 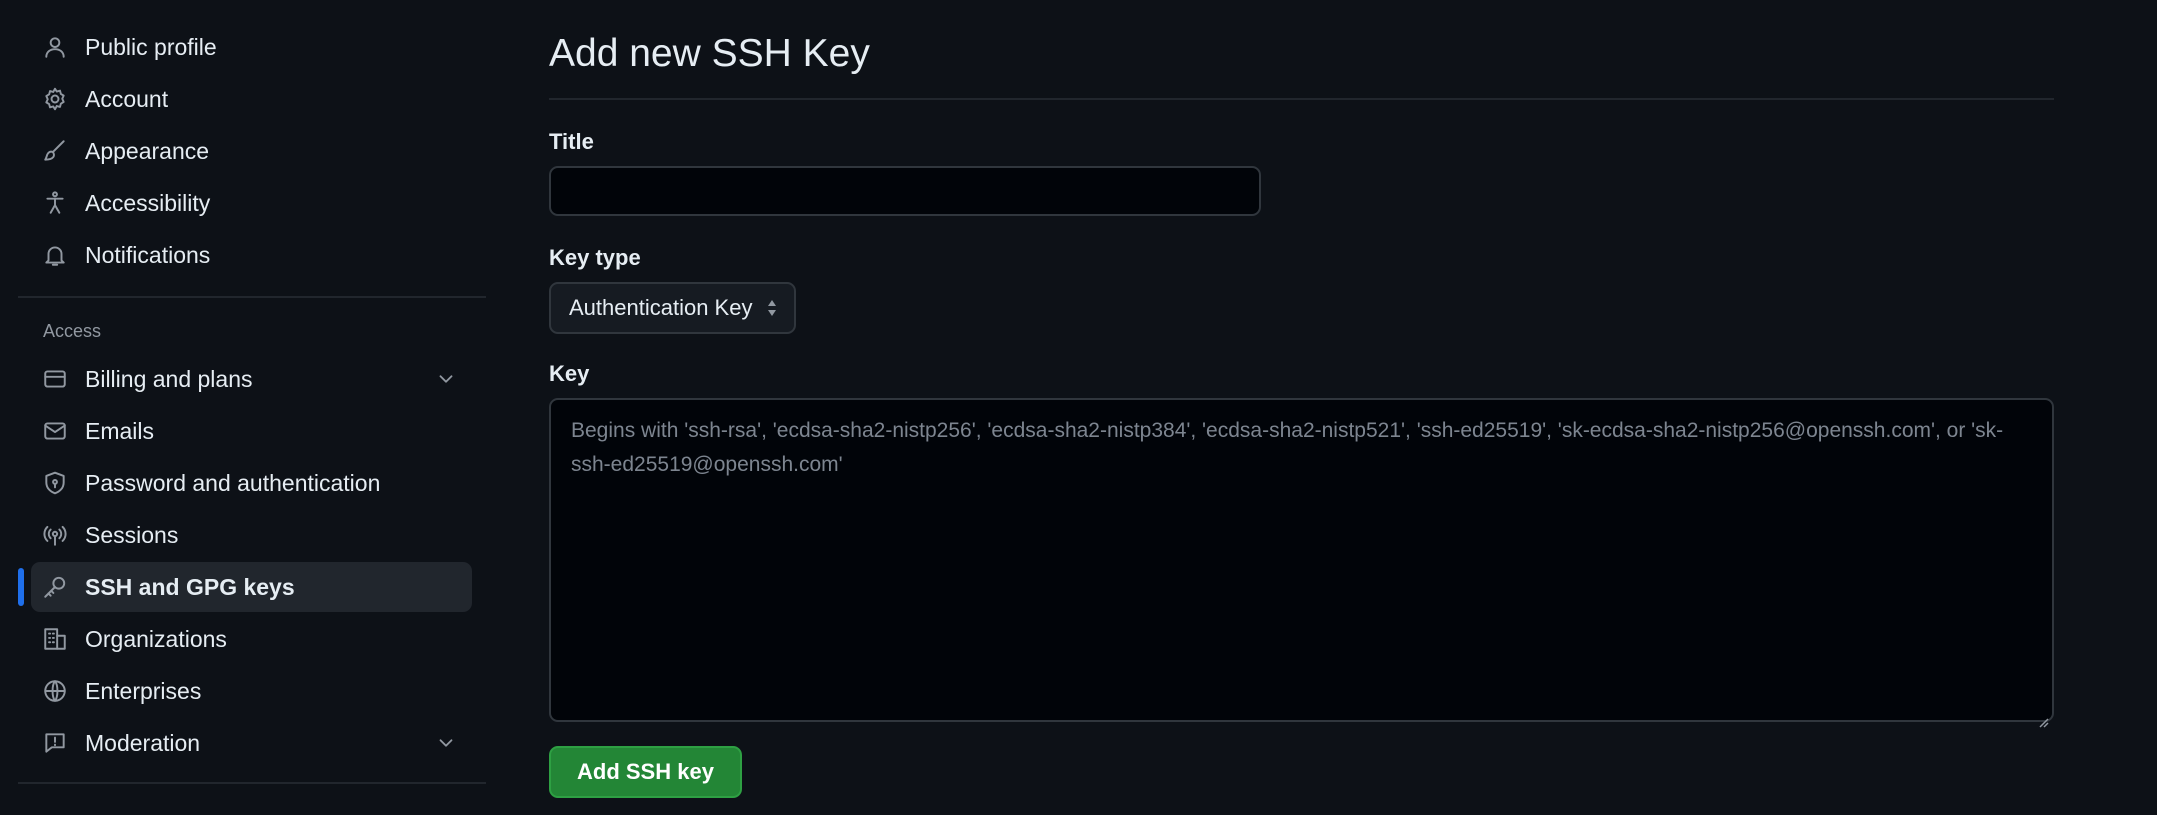 I want to click on sidebar-item-label: Password and authentication, so click(x=233, y=482).